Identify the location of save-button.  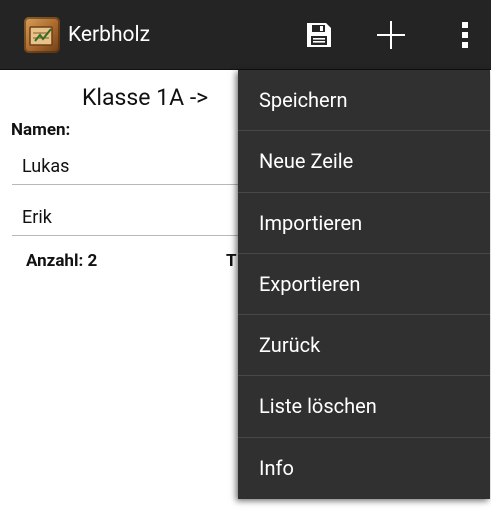
(319, 35).